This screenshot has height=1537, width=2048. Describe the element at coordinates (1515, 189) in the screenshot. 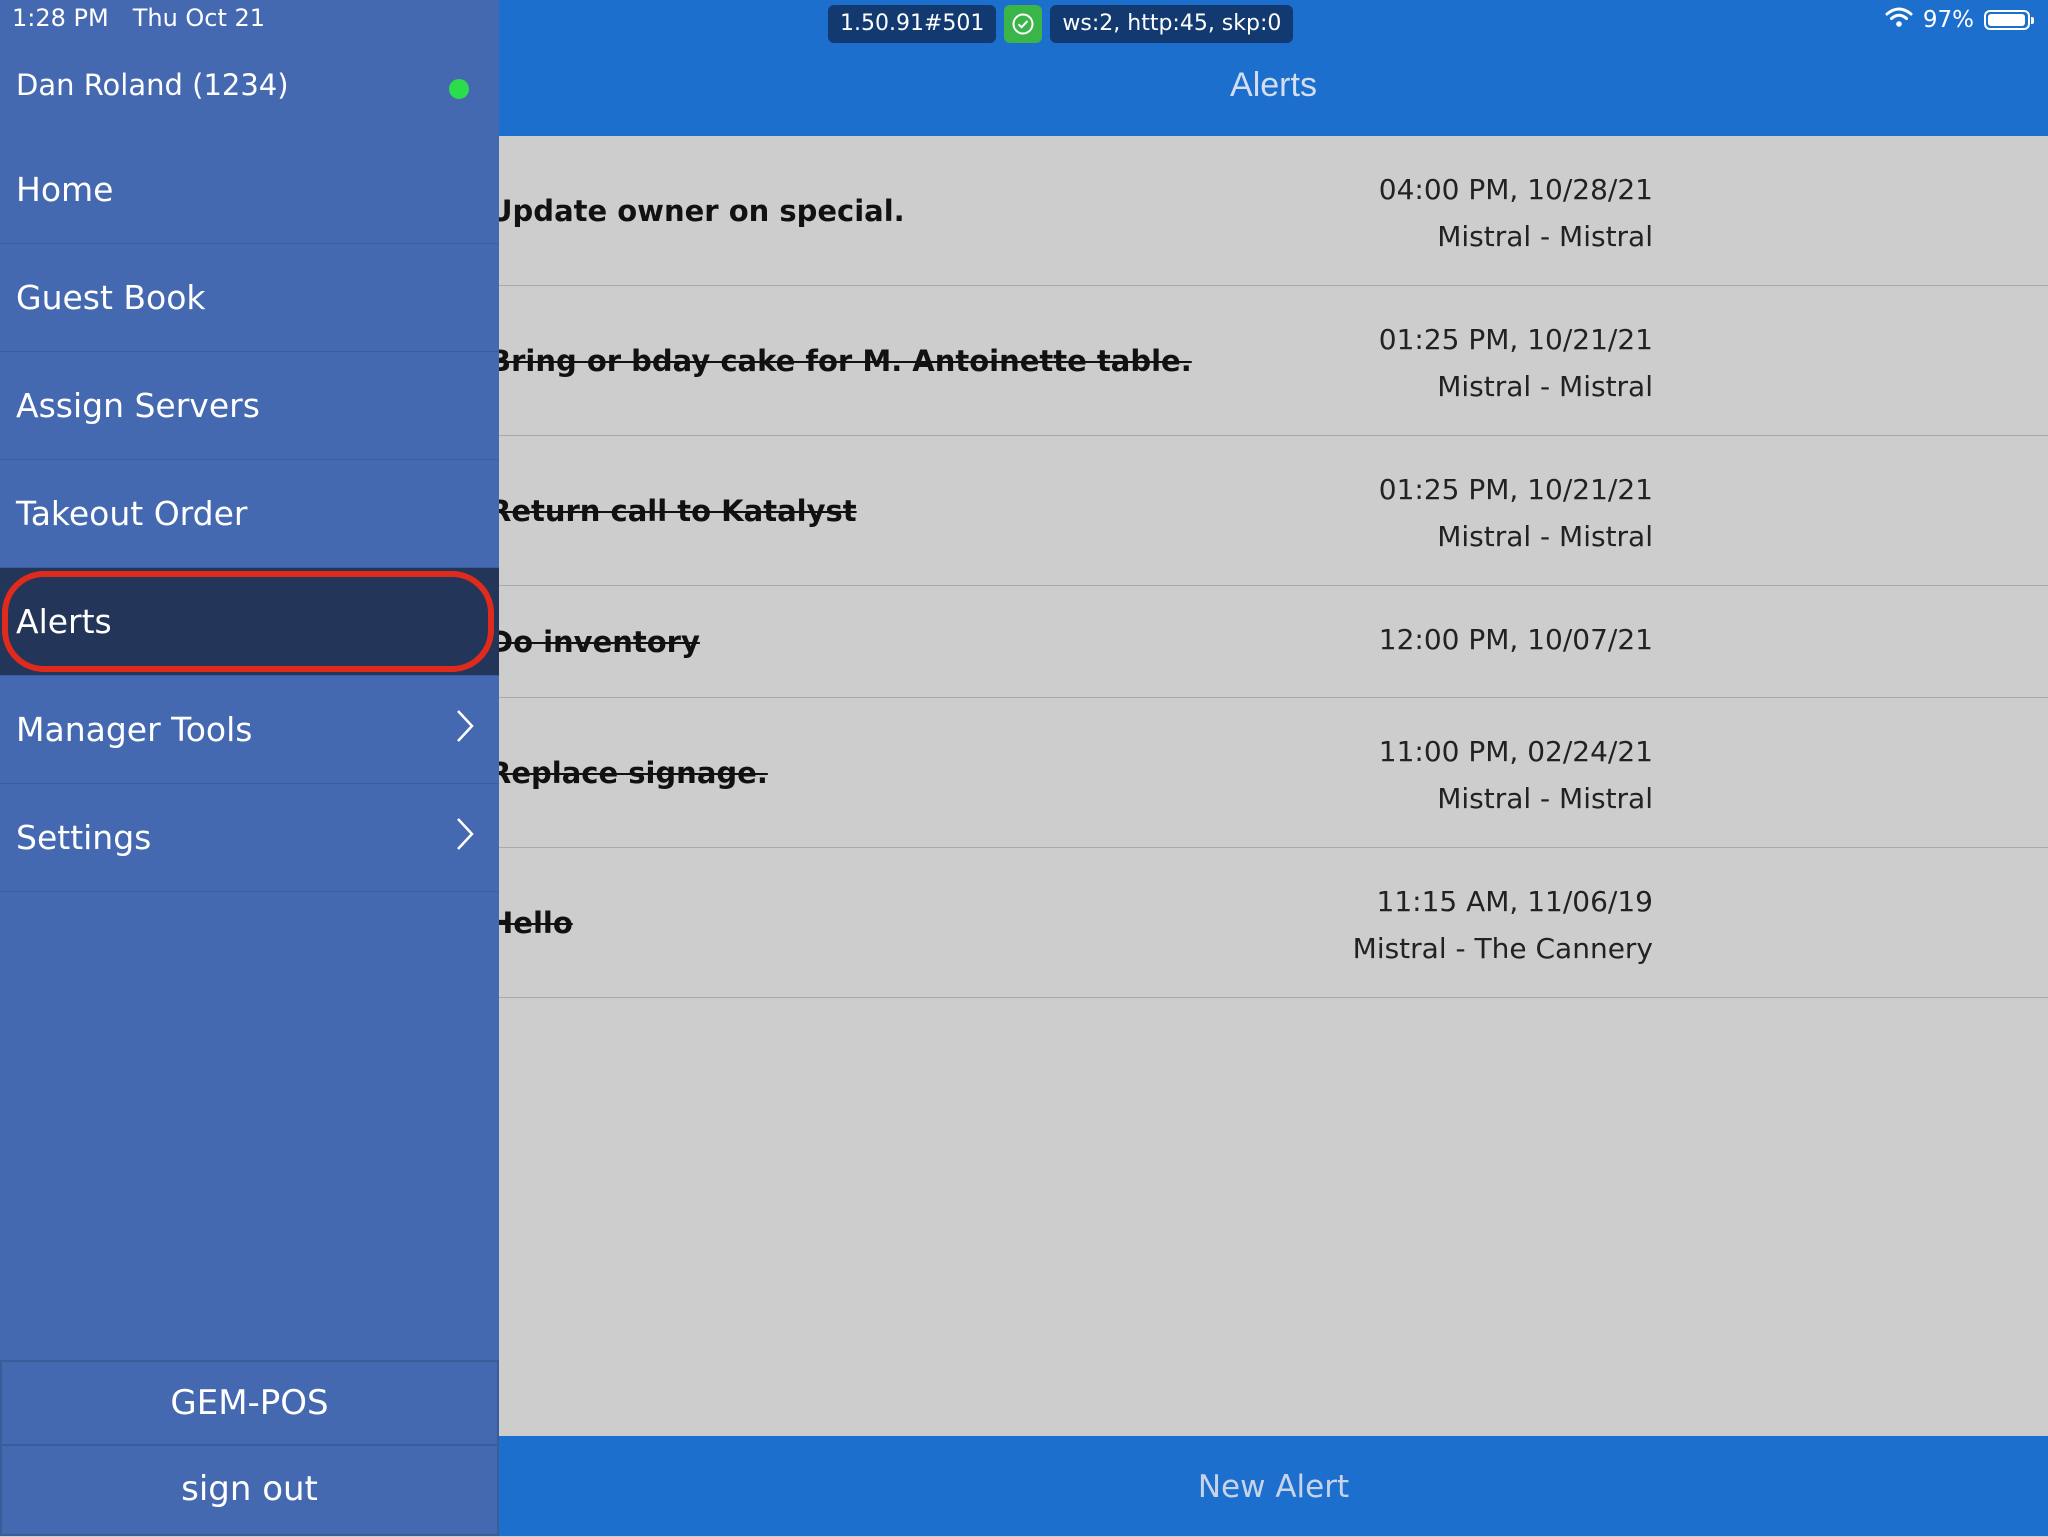

I see `alert-time: 04:00 PM, 10/28/21` at that location.